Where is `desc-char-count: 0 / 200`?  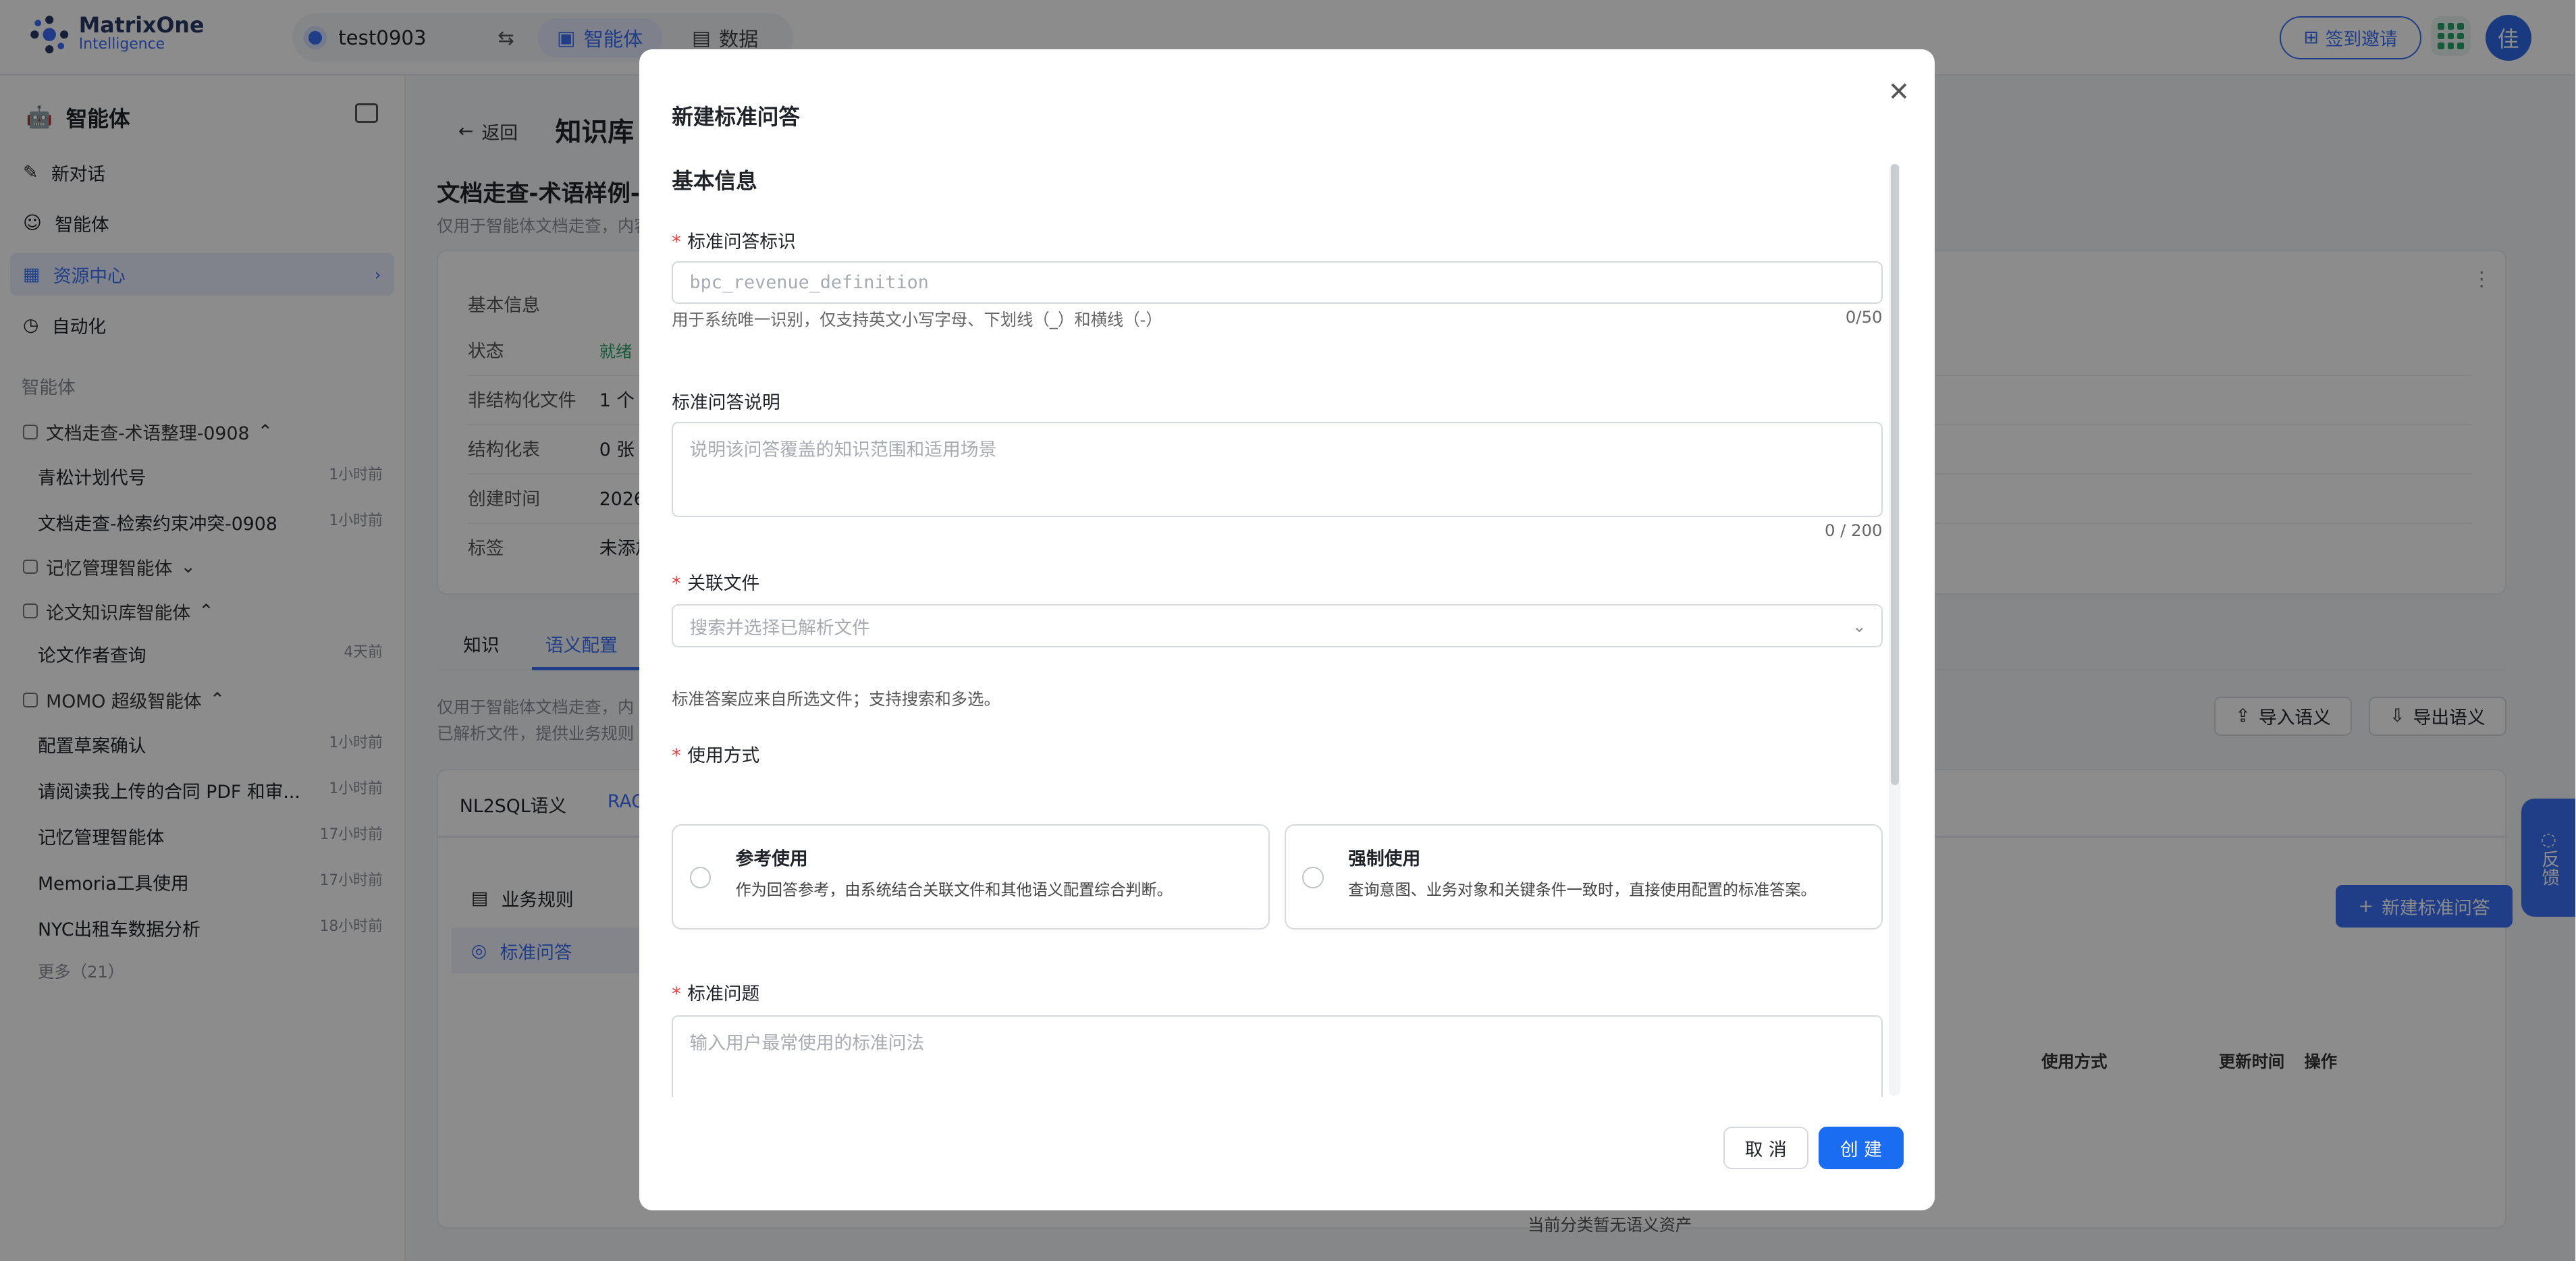
desc-char-count: 0 / 200 is located at coordinates (1854, 530).